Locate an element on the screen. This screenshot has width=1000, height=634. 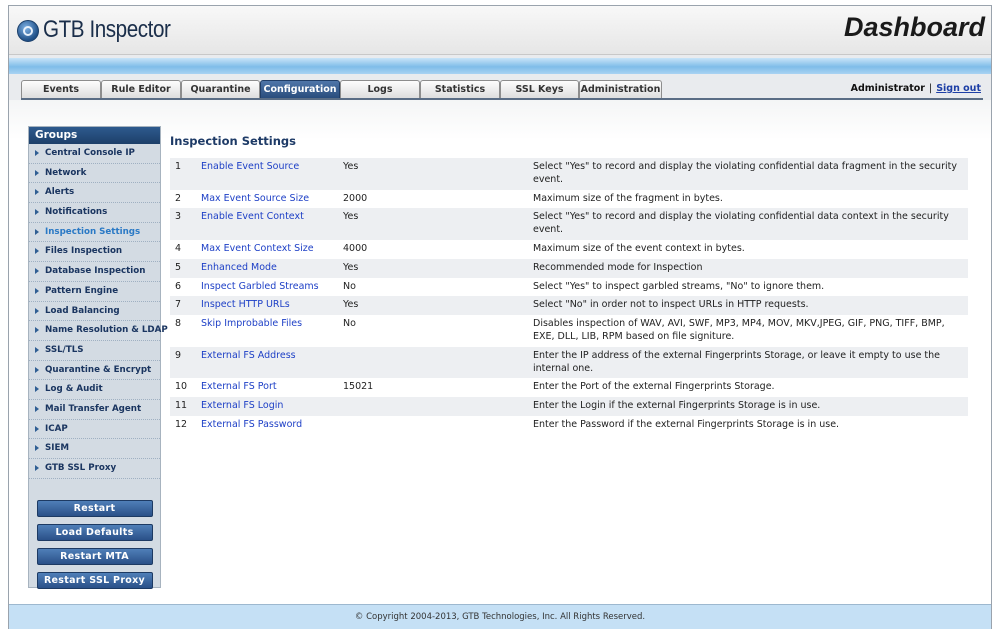
sidebar-item-label: Alerts is located at coordinates (60, 192).